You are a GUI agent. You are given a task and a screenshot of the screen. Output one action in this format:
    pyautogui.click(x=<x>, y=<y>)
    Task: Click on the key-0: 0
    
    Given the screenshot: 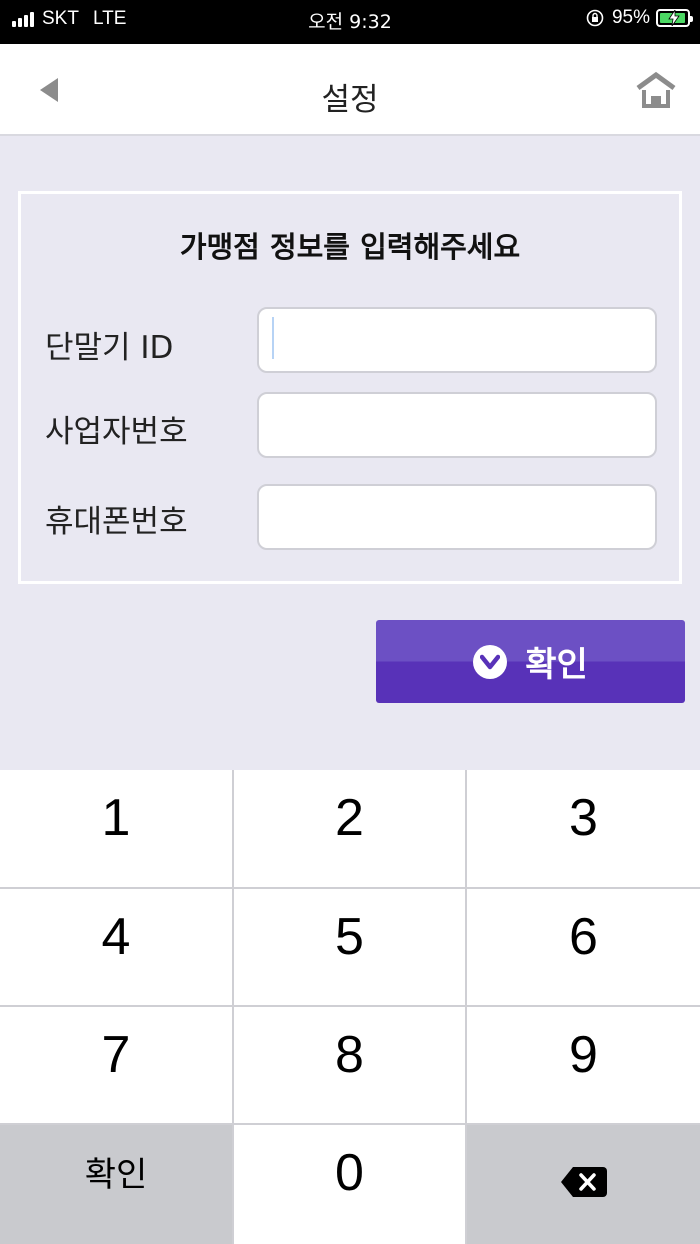 What is the action you would take?
    pyautogui.click(x=349, y=1184)
    